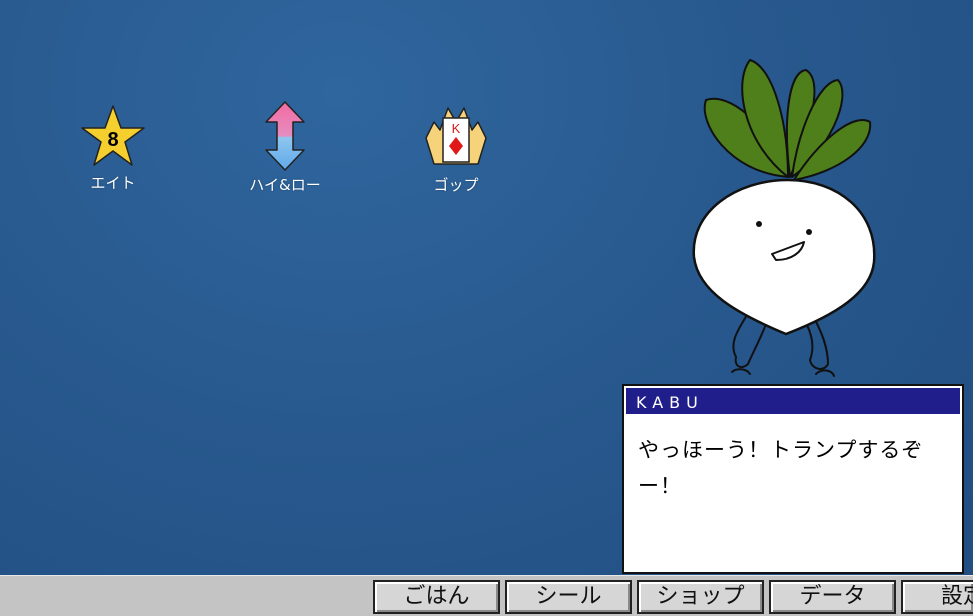  I want to click on icon-label-gop: ゴップ, so click(456, 185).